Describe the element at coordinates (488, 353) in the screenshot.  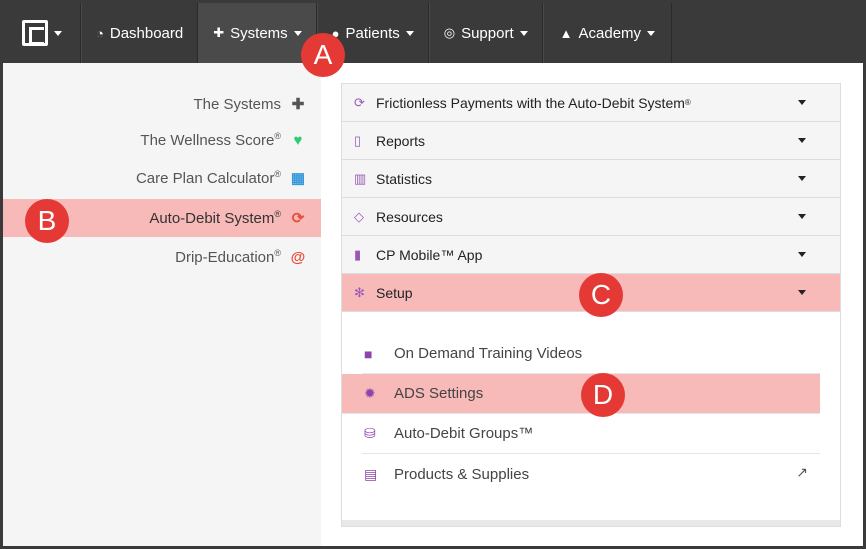
I see `setup-item-label: On Demand Training Videos` at that location.